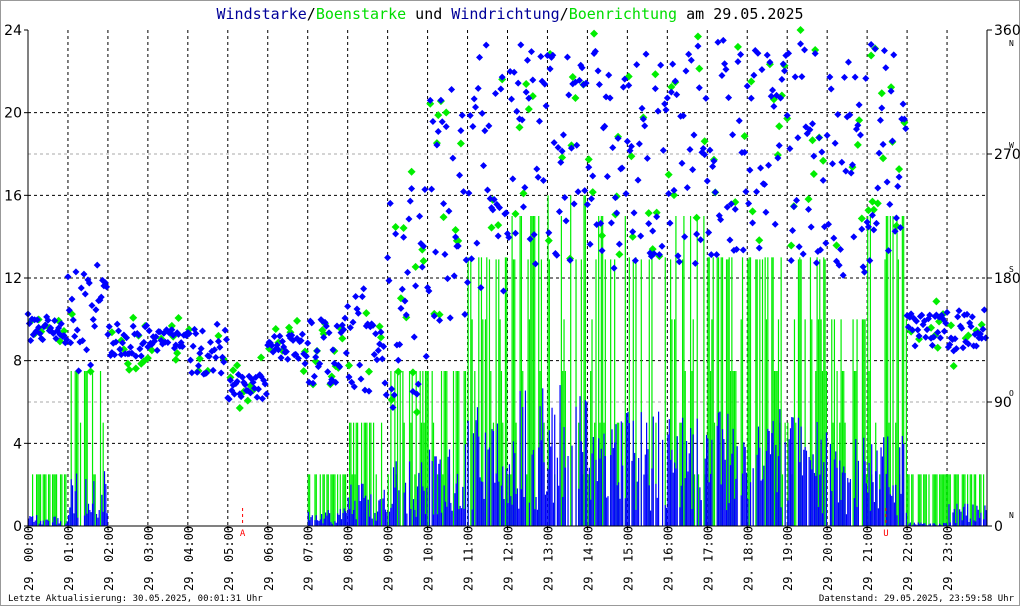 The height and width of the screenshot is (606, 1020). Describe the element at coordinates (908, 558) in the screenshot. I see `x-tick-label: 29. 22:00` at that location.